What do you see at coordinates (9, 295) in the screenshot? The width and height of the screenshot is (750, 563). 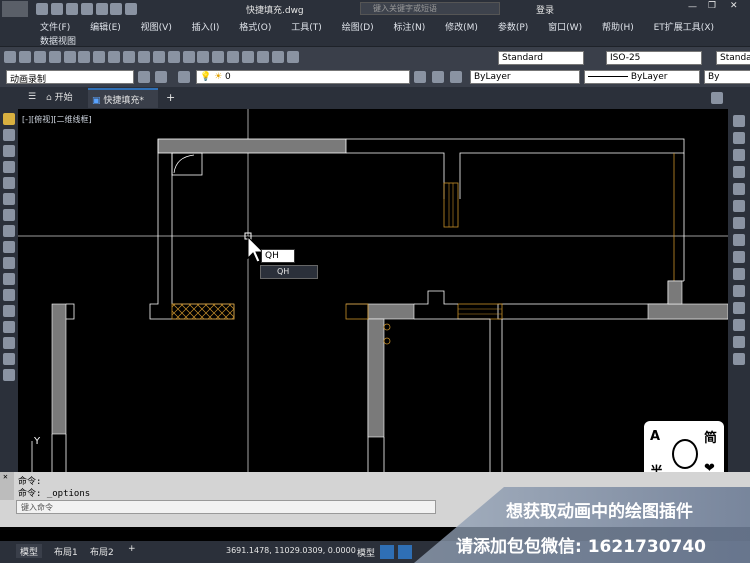 I see `break-icon` at bounding box center [9, 295].